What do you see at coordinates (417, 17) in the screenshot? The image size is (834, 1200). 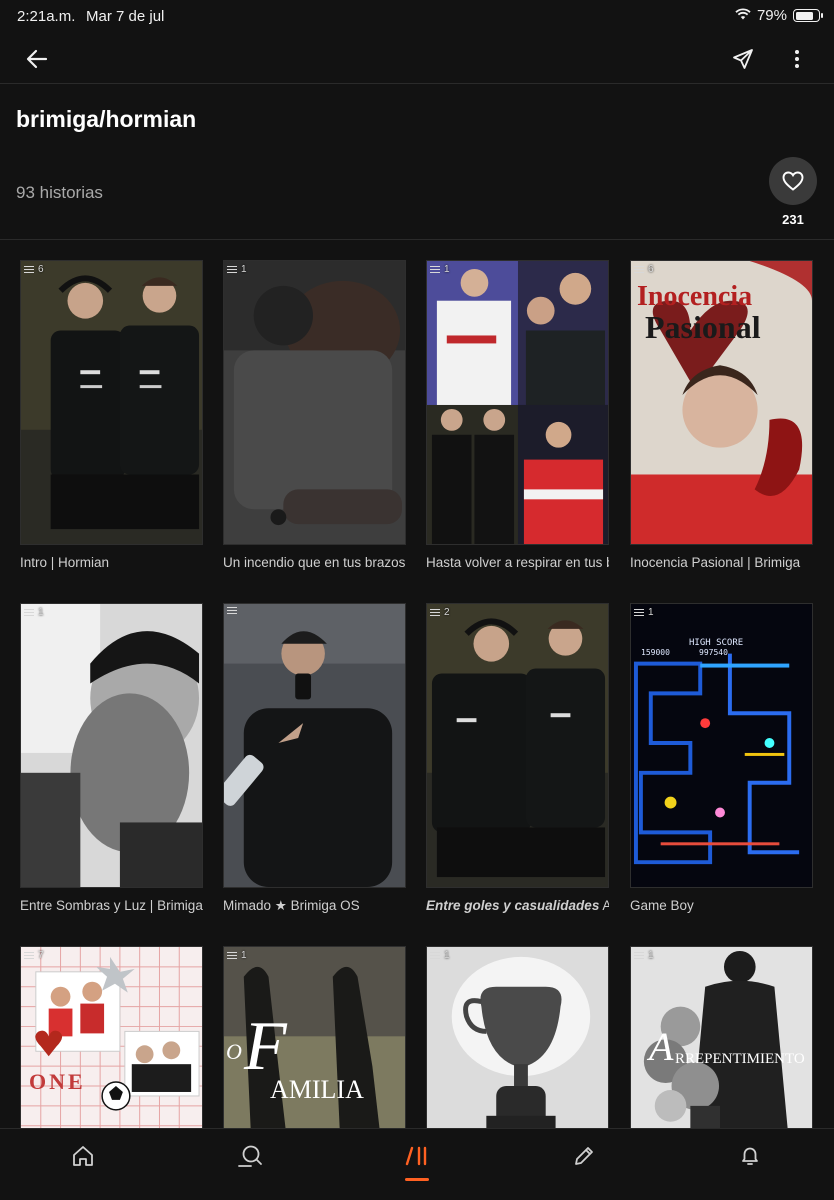 I see `status-bar: 2:21a.m. Mar 7 de jul 79%` at bounding box center [417, 17].